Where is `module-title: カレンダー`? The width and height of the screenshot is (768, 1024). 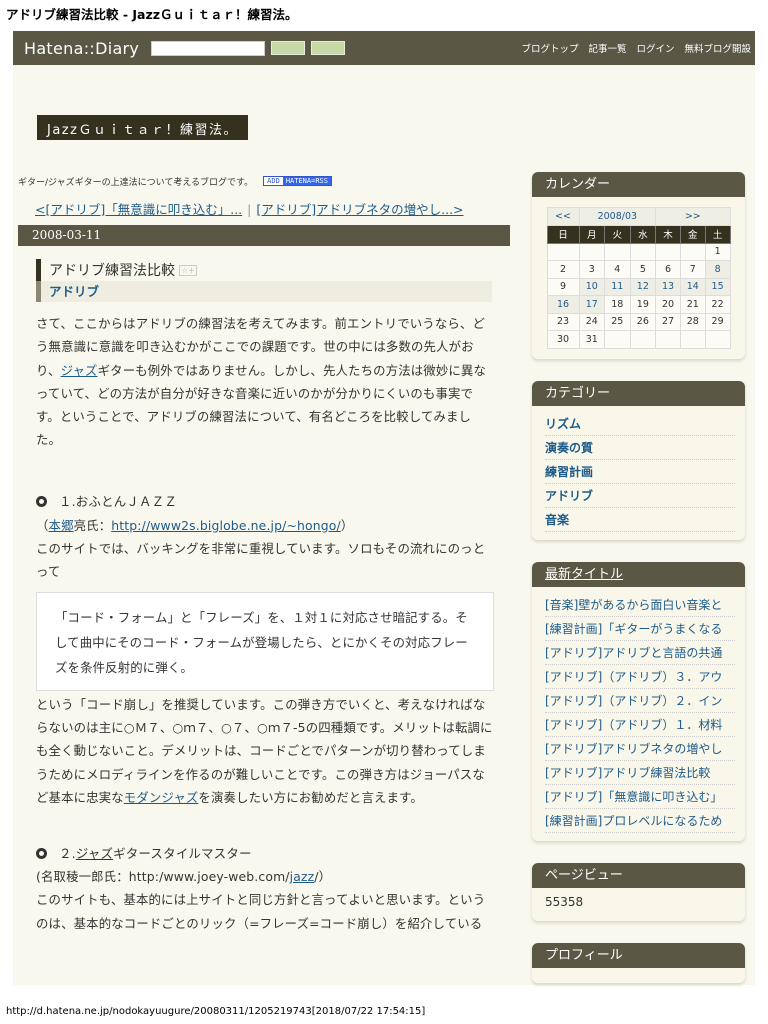
module-title: カレンダー is located at coordinates (638, 184).